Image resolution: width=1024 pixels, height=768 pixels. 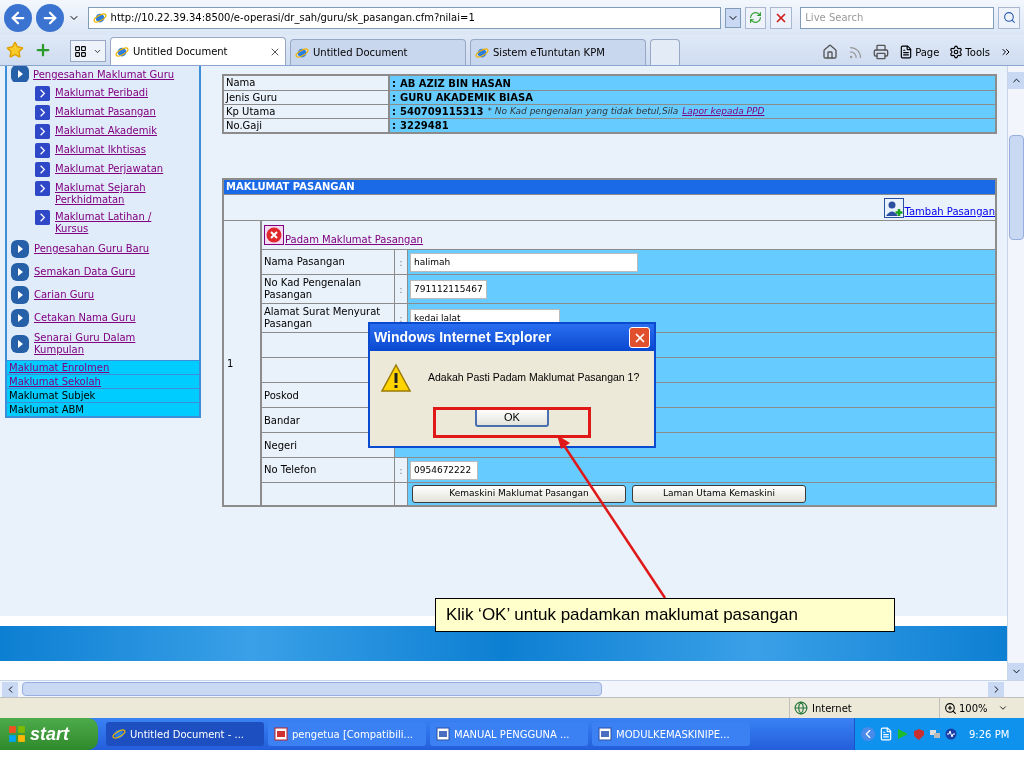 What do you see at coordinates (114, 168) in the screenshot?
I see `sidebar-sublink: Maklumat Perjawatan` at bounding box center [114, 168].